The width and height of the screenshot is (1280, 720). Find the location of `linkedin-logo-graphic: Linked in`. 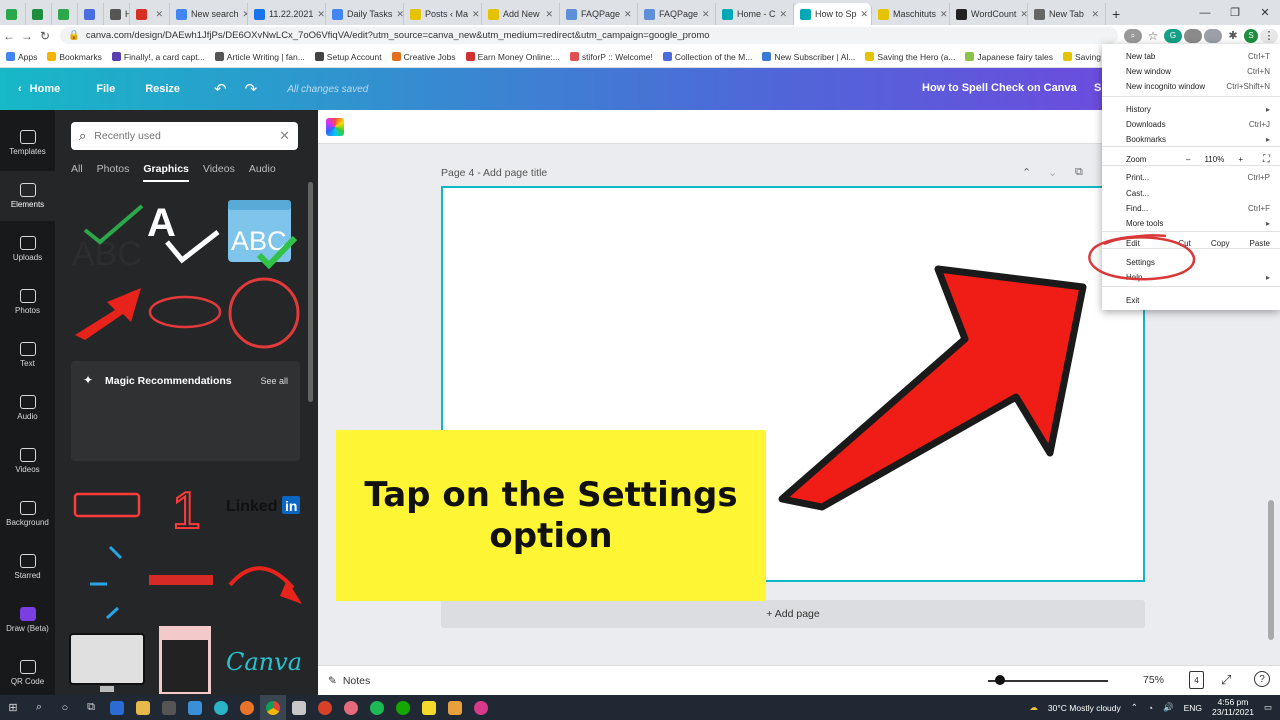

linkedin-logo-graphic: Linked in is located at coordinates (263, 505).